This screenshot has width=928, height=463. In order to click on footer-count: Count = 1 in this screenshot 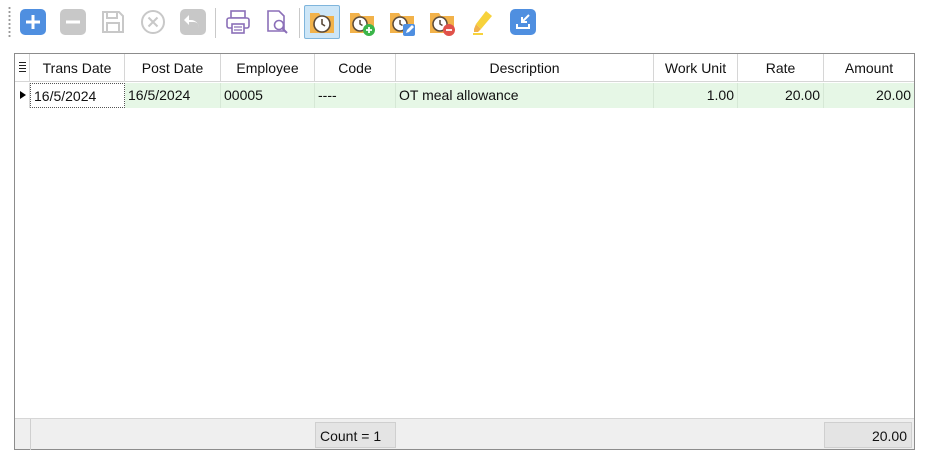, I will do `click(355, 435)`.